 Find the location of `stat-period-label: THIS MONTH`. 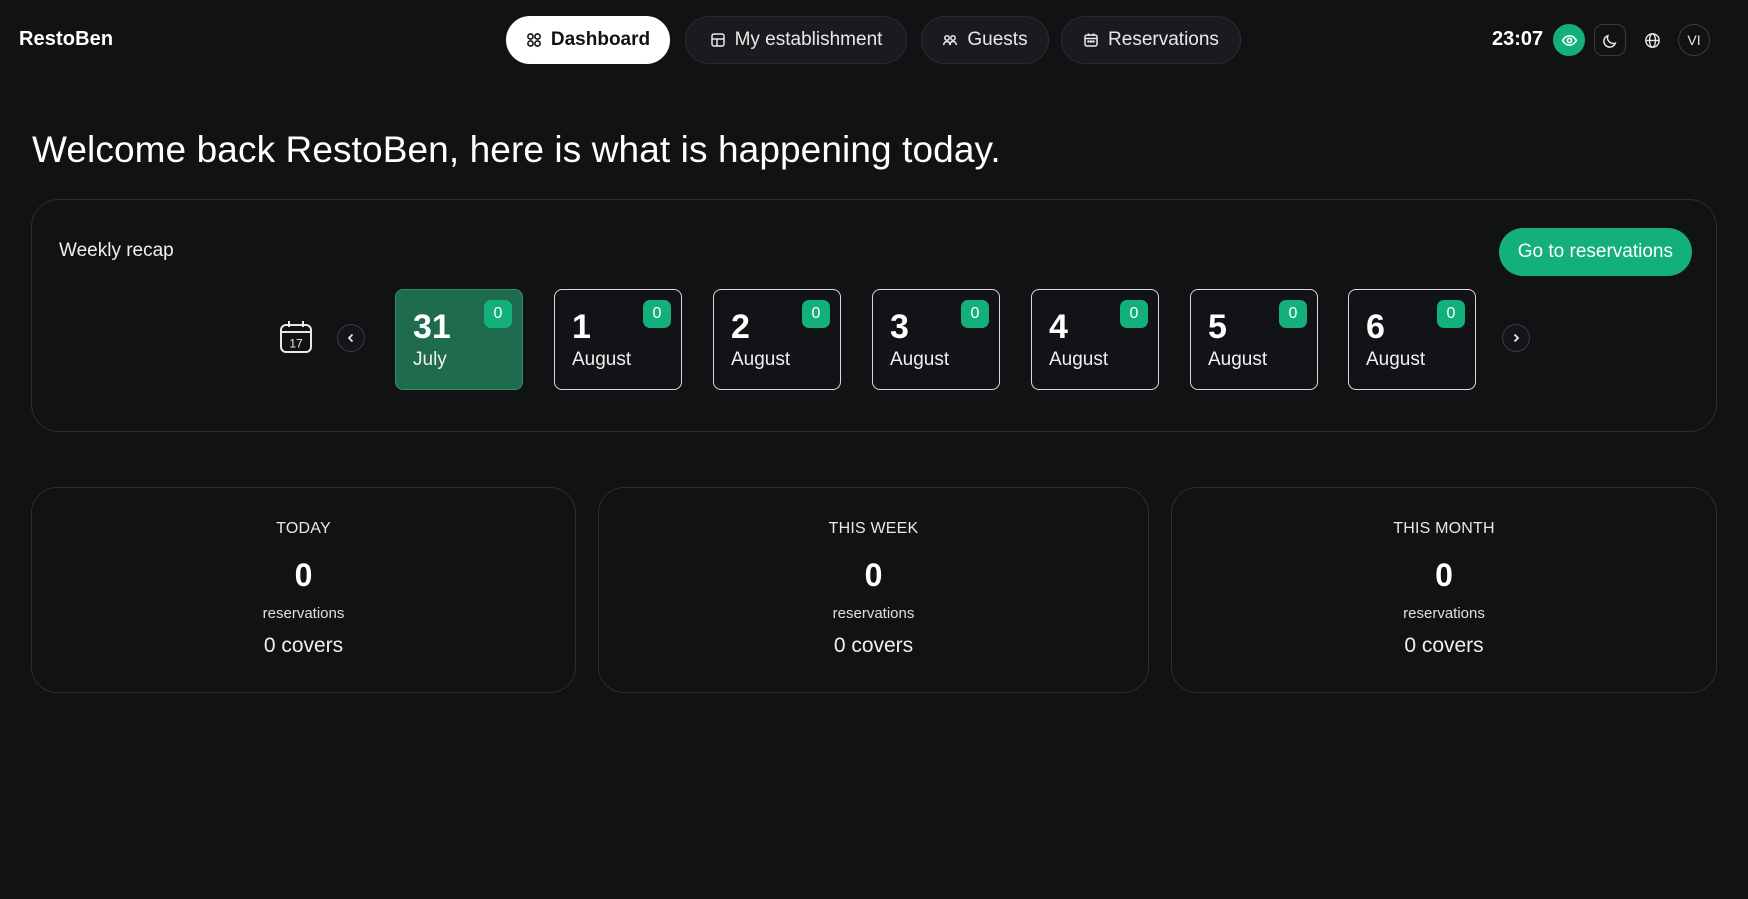

stat-period-label: THIS MONTH is located at coordinates (1444, 528).